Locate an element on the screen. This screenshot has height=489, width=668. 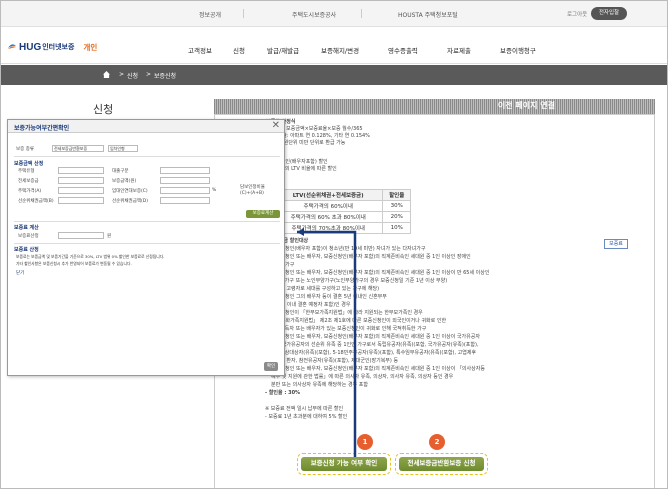
nav-item-receipt: 영수증출력 is located at coordinates (403, 50).